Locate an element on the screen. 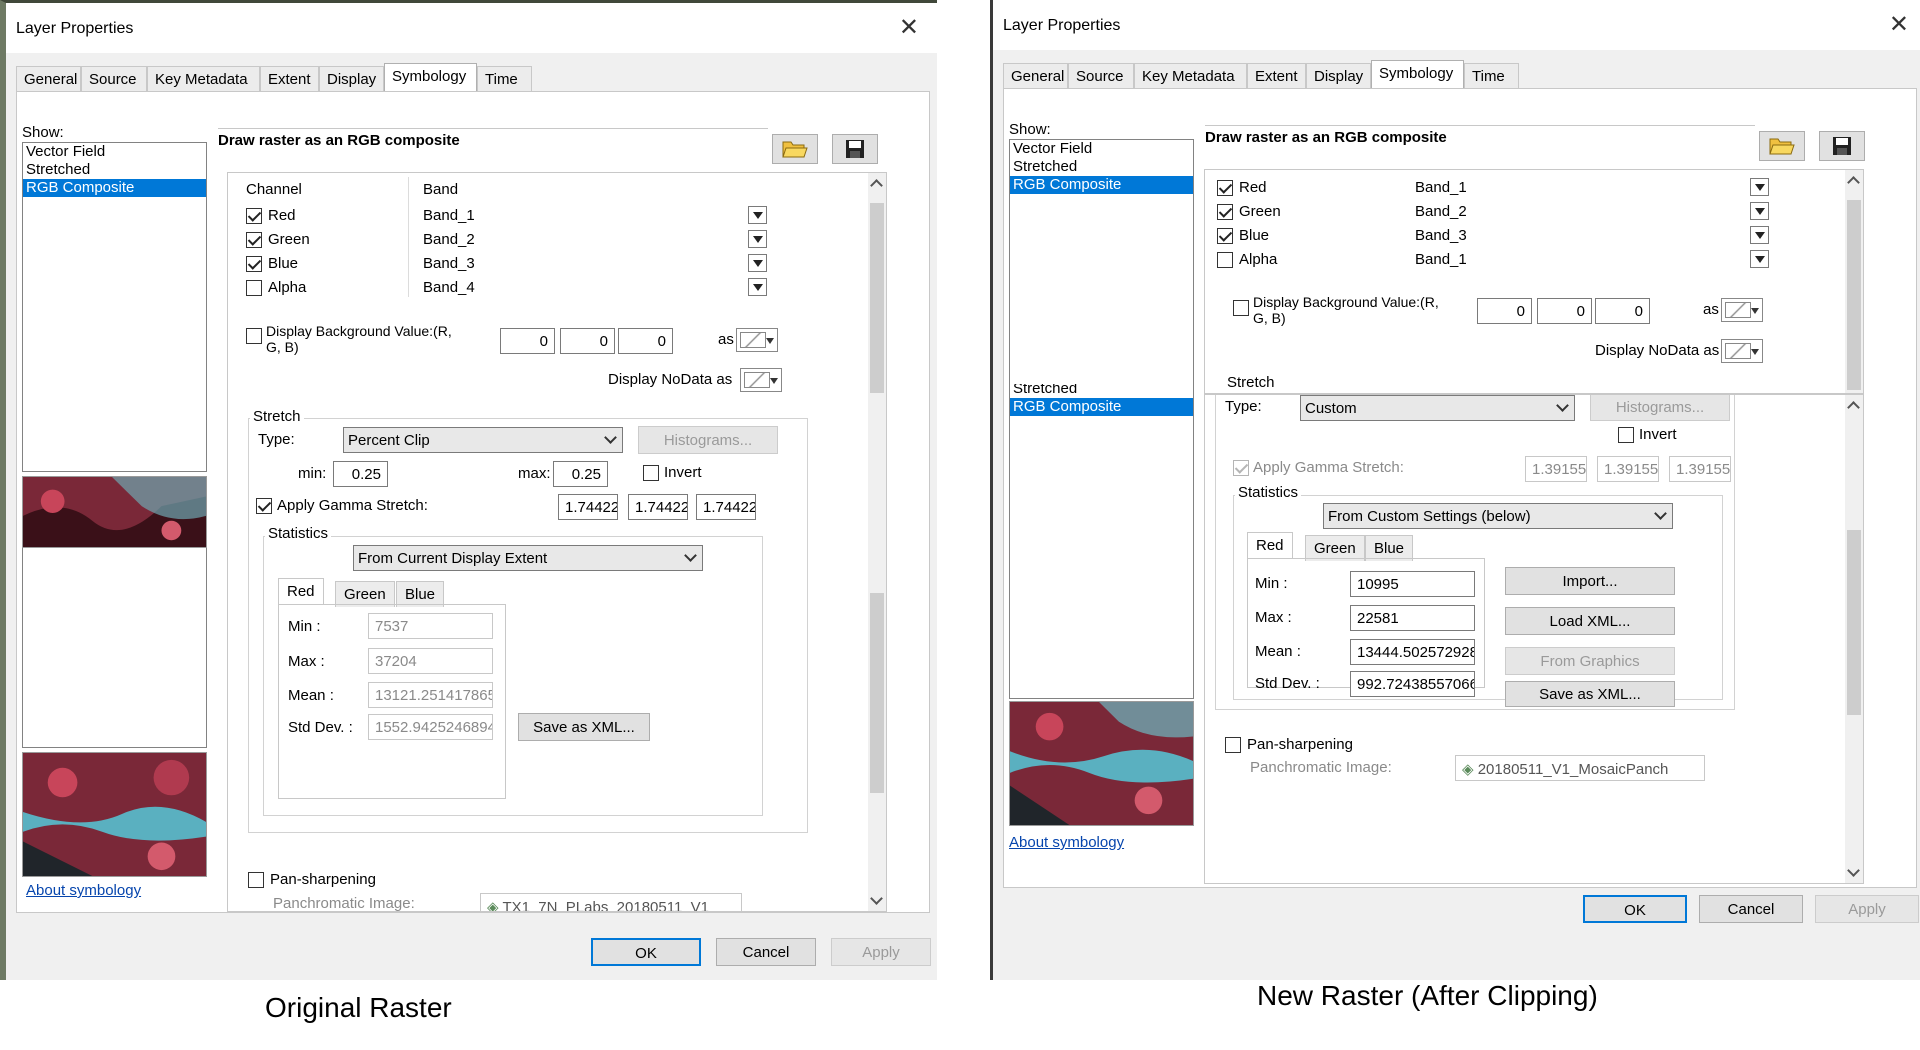  vertical-scrollbar is located at coordinates (877, 542).